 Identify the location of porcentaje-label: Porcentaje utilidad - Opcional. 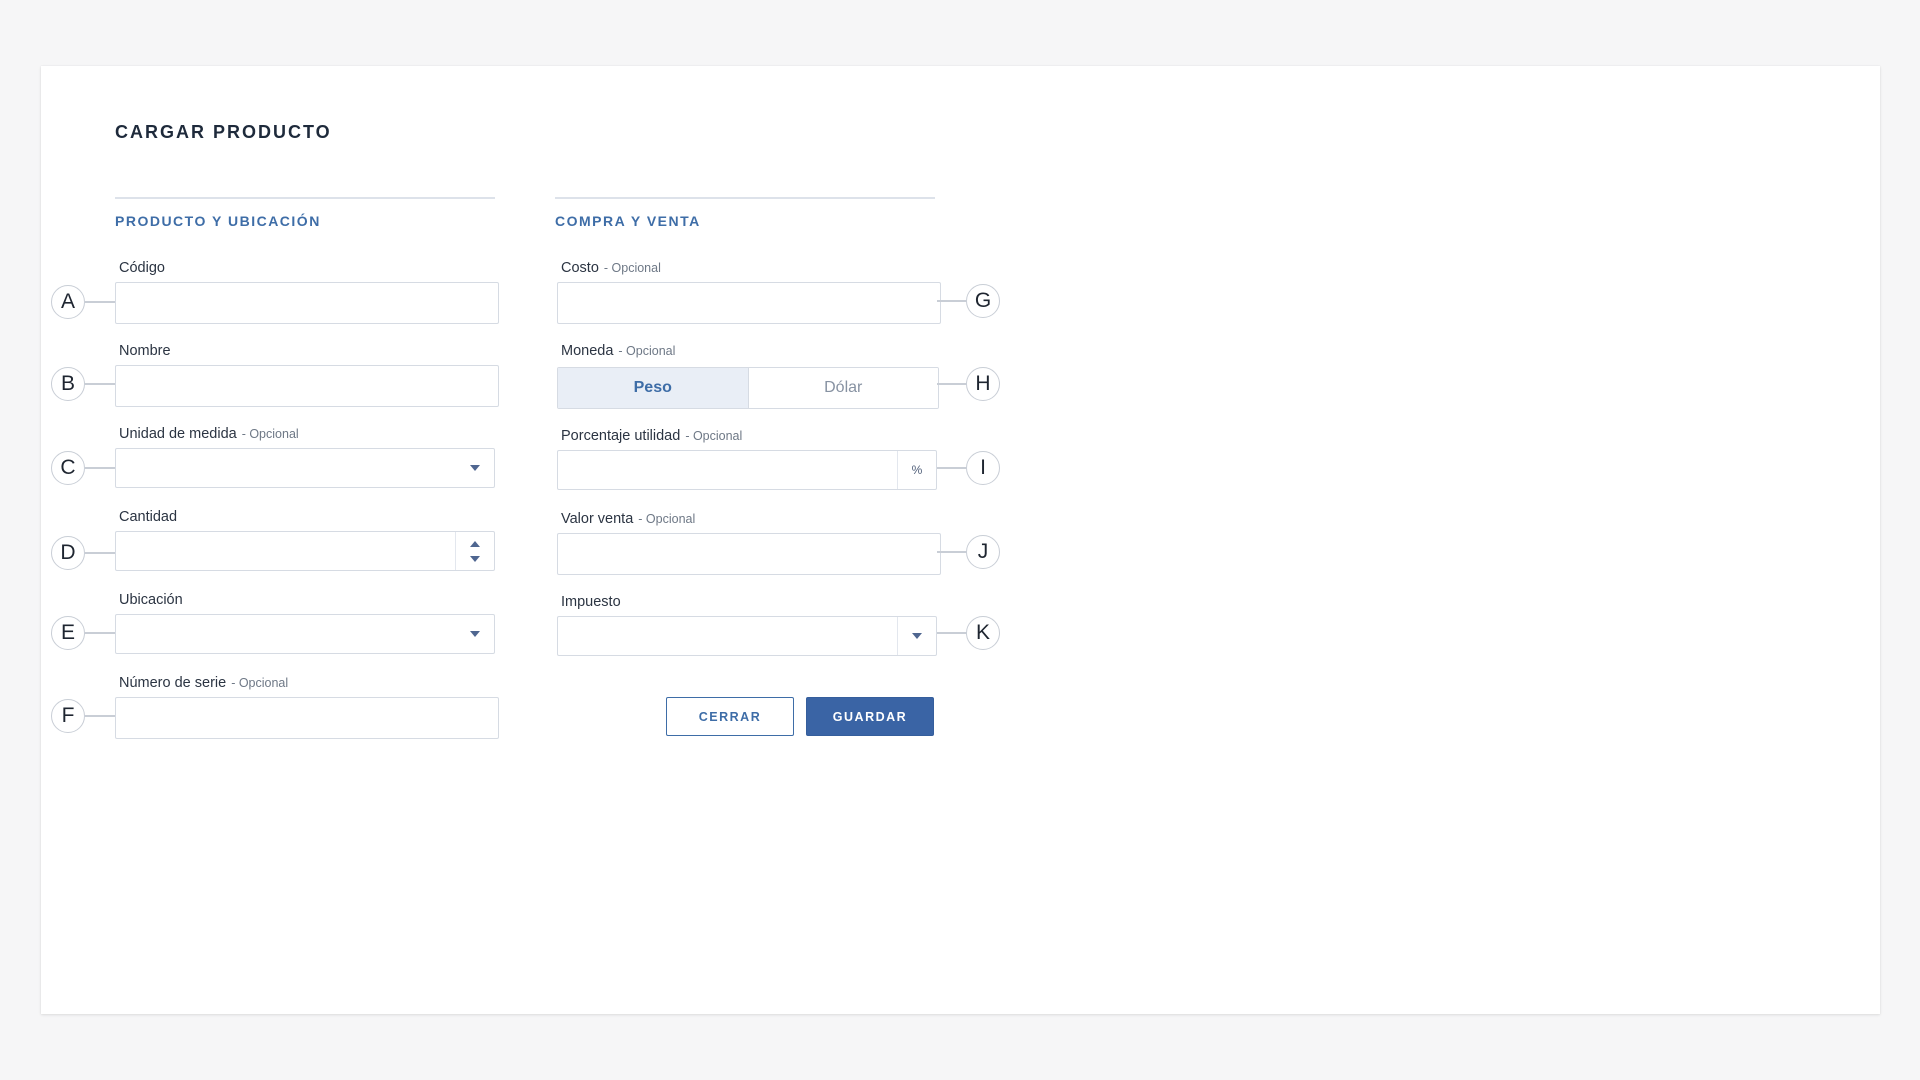
(652, 436).